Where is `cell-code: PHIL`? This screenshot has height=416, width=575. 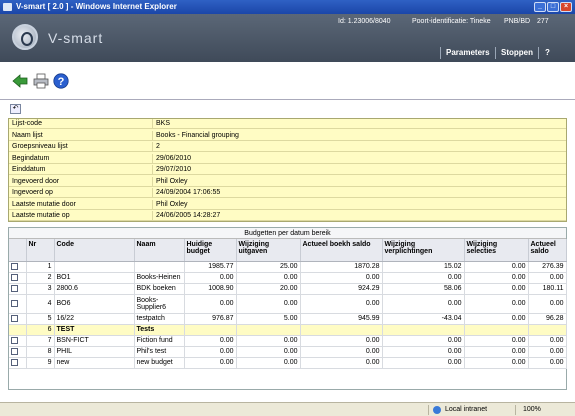
cell-code: PHIL is located at coordinates (94, 352).